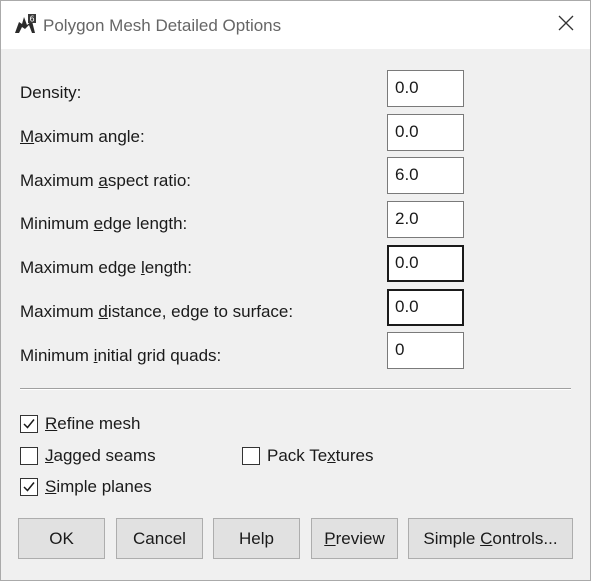  I want to click on refine-mesh-checkbox: Refine mesh, so click(80, 424).